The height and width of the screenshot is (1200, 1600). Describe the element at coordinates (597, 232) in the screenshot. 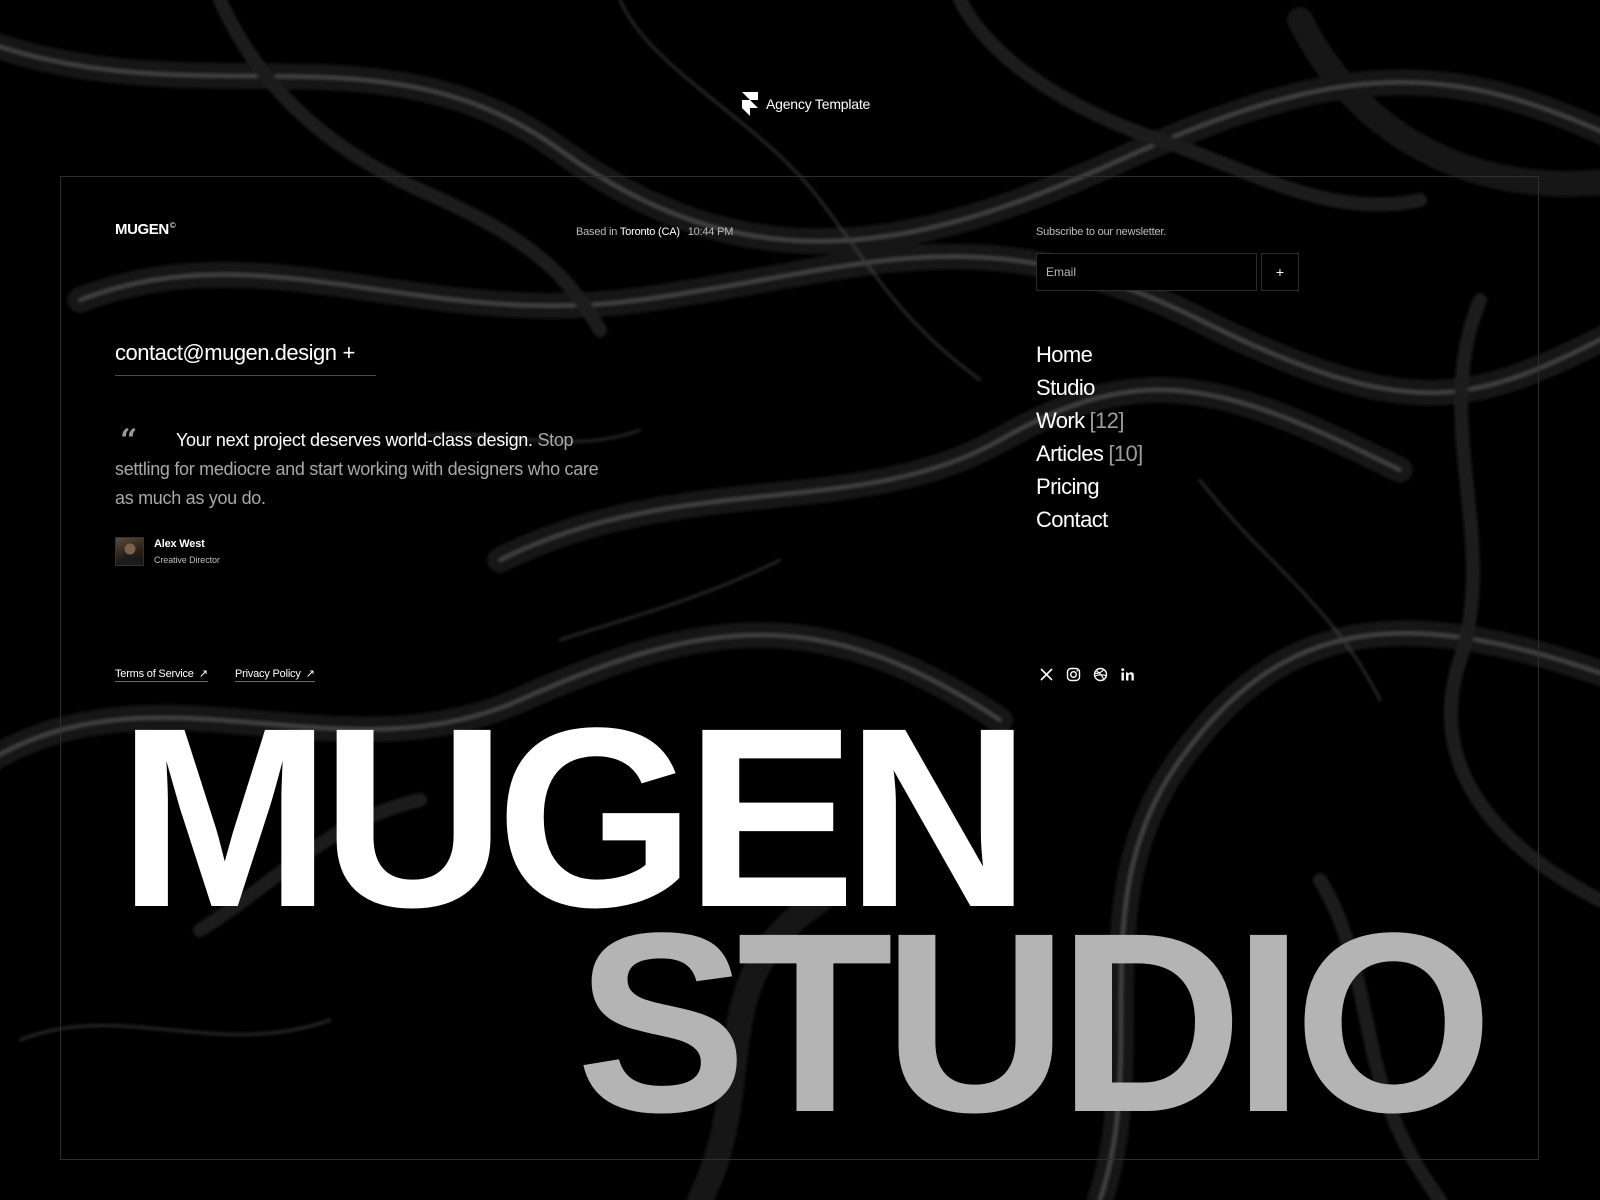

I see `location-prefix: Based in` at that location.